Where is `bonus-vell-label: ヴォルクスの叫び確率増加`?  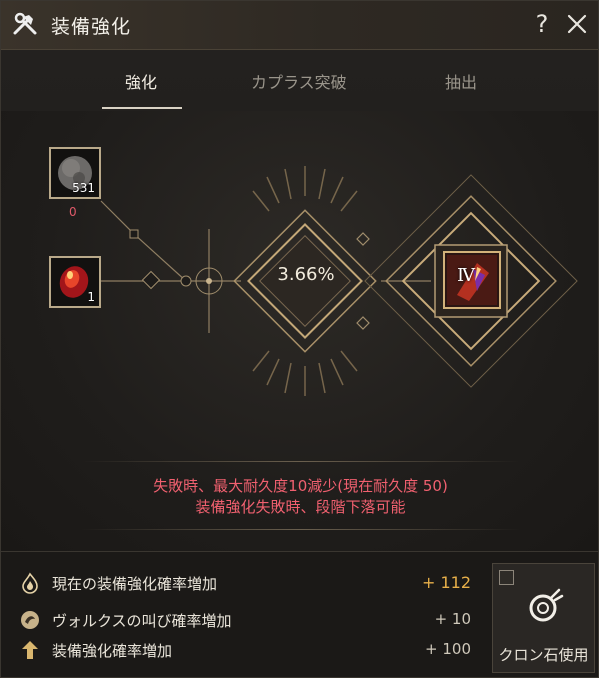
bonus-vell-label: ヴォルクスの叫び確率増加 is located at coordinates (142, 621).